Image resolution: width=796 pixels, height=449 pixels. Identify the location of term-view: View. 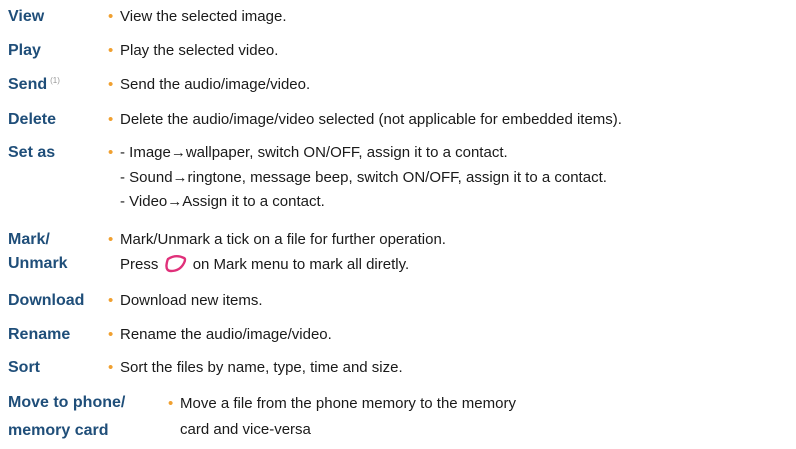
(26, 16).